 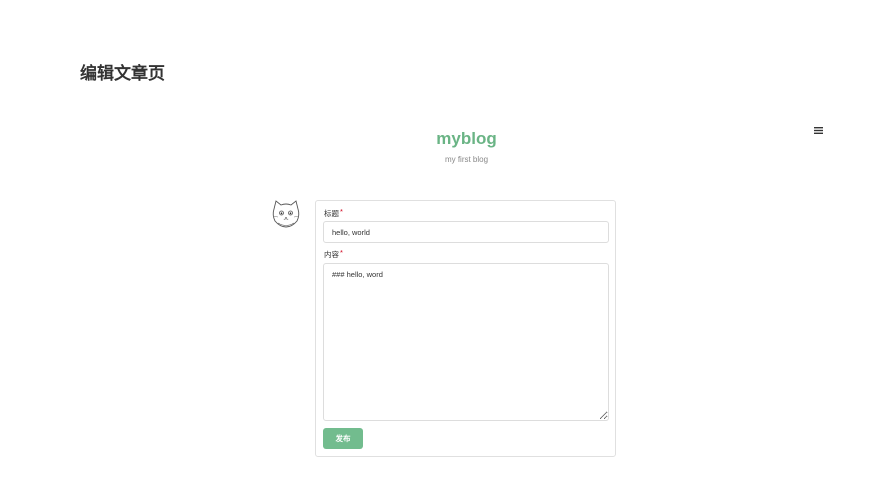 I want to click on title-input, so click(x=466, y=232).